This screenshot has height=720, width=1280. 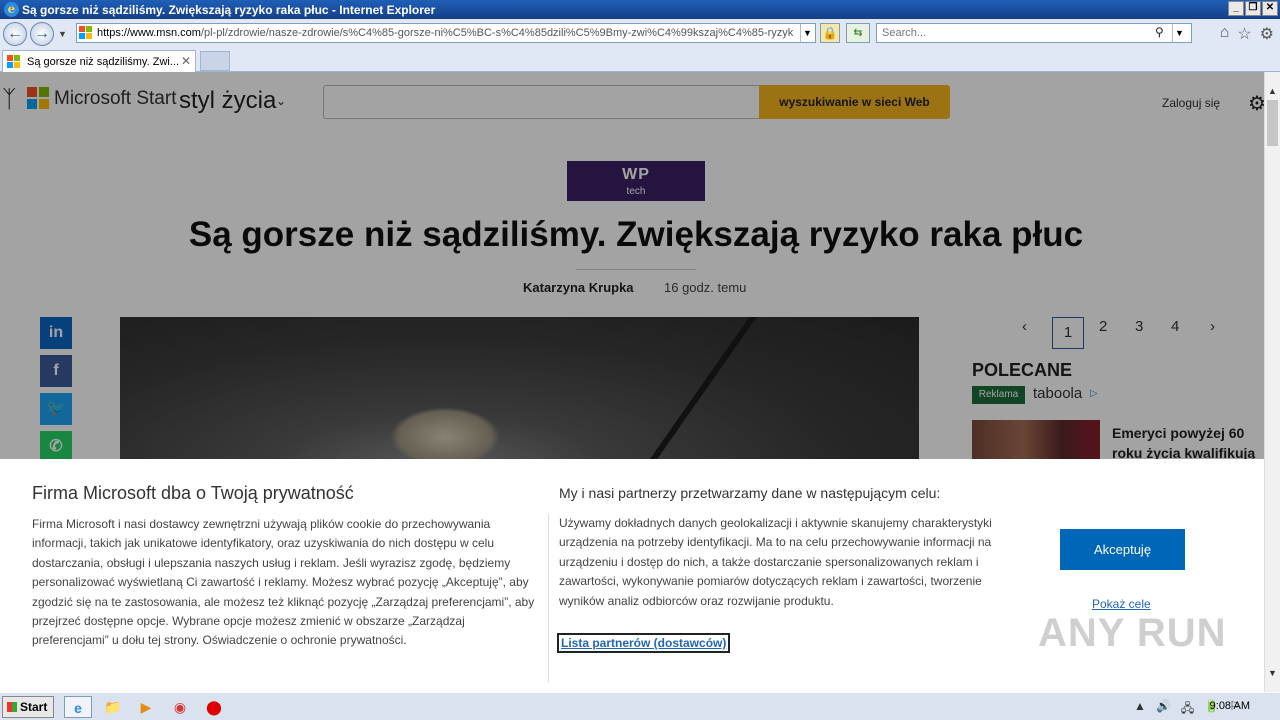 I want to click on search-dropdown-icon: ▼, so click(x=1179, y=33).